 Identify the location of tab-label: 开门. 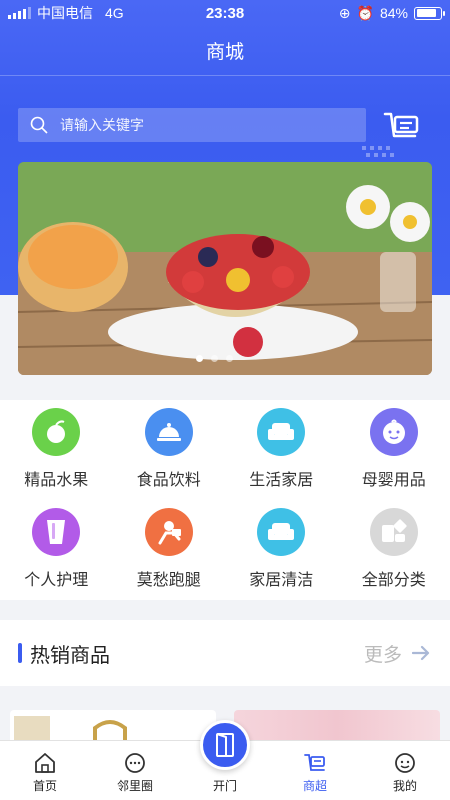
(224, 786).